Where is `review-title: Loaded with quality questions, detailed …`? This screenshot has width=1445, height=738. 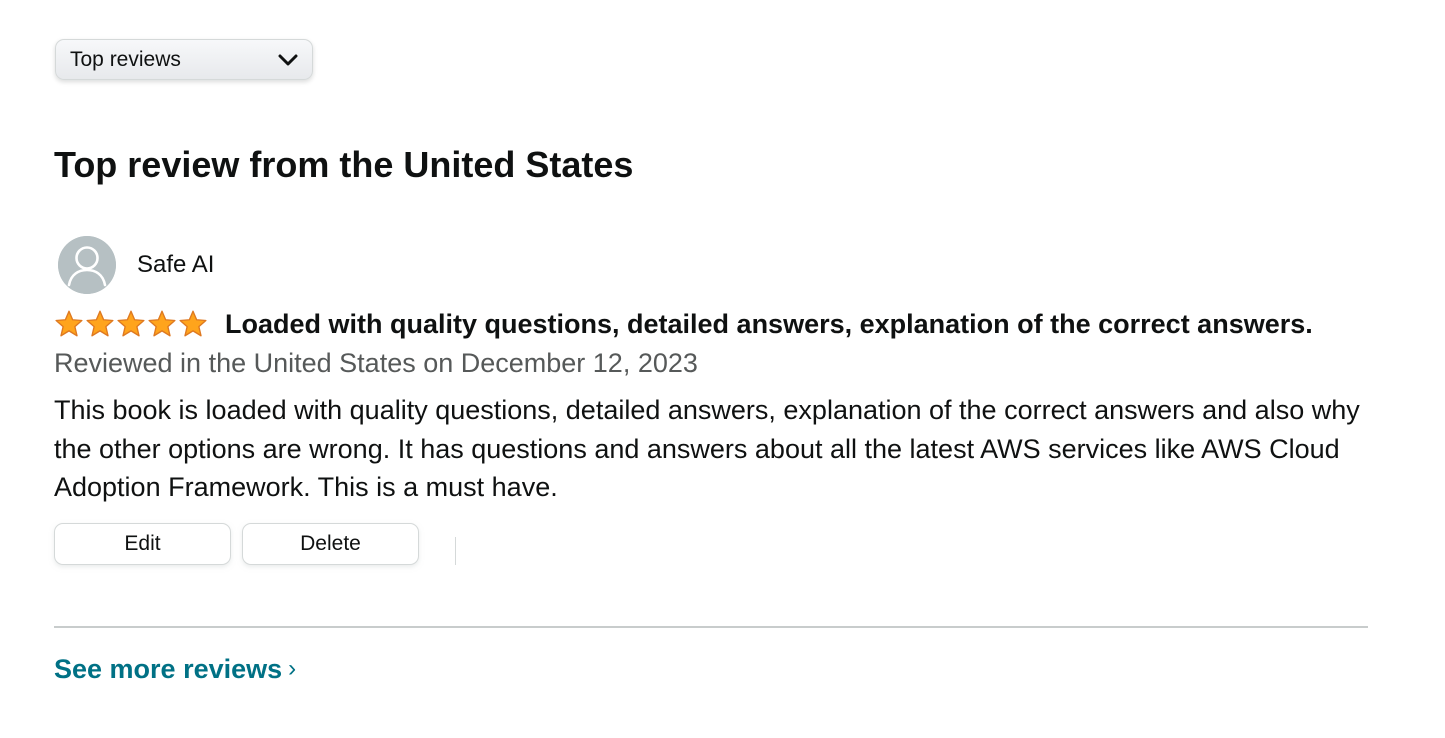 review-title: Loaded with quality questions, detailed … is located at coordinates (769, 324).